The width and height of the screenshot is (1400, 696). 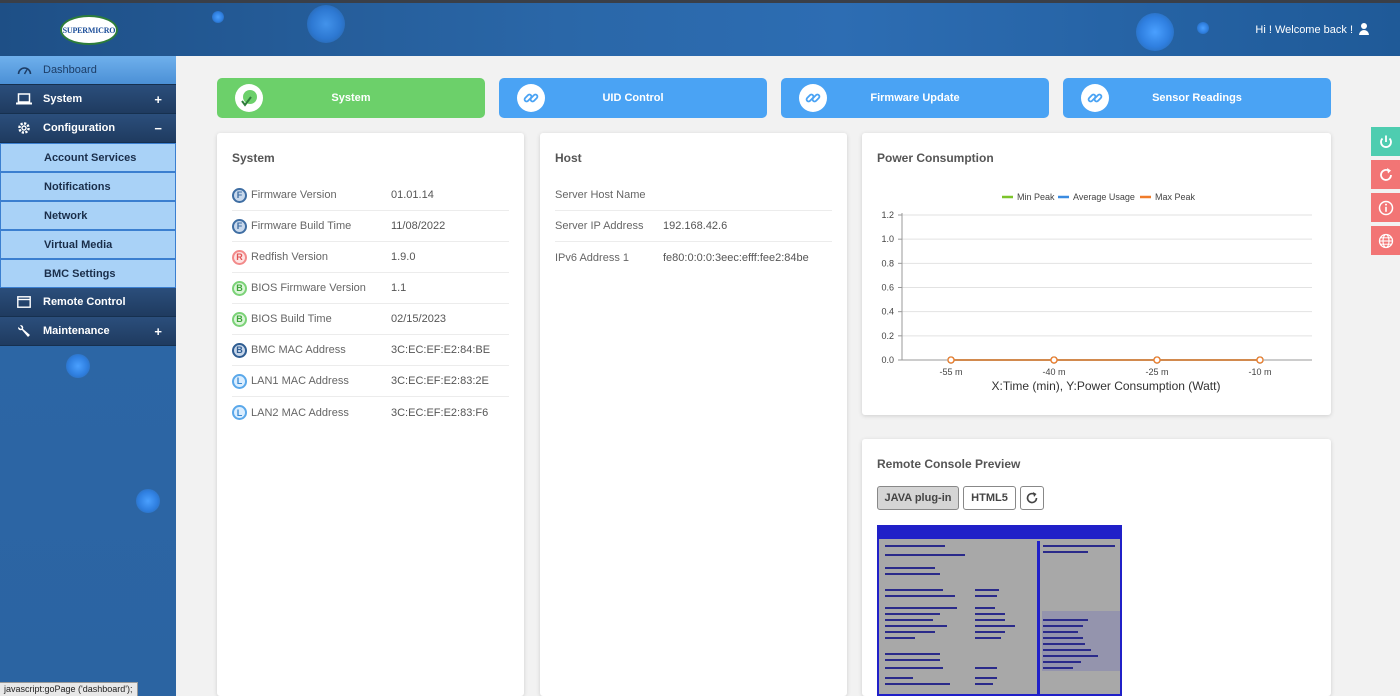 I want to click on sidebar-item-dashboard: Dashboard, so click(x=88, y=70).